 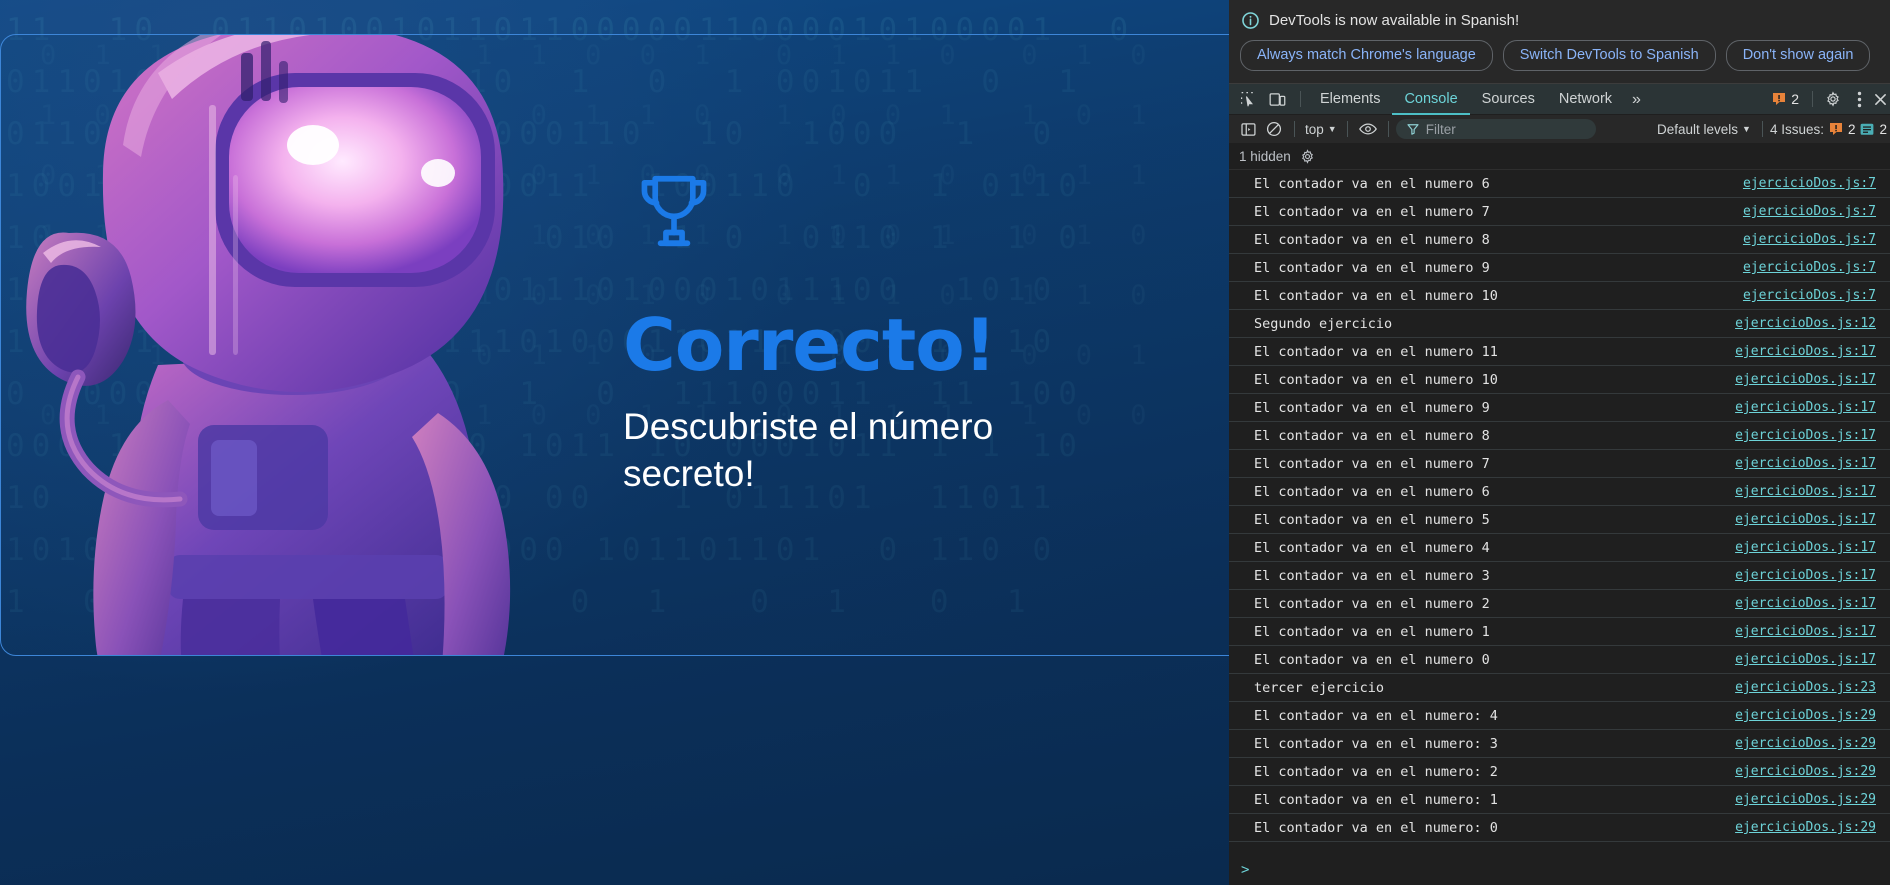 I want to click on trophy-icon, so click(x=674, y=211).